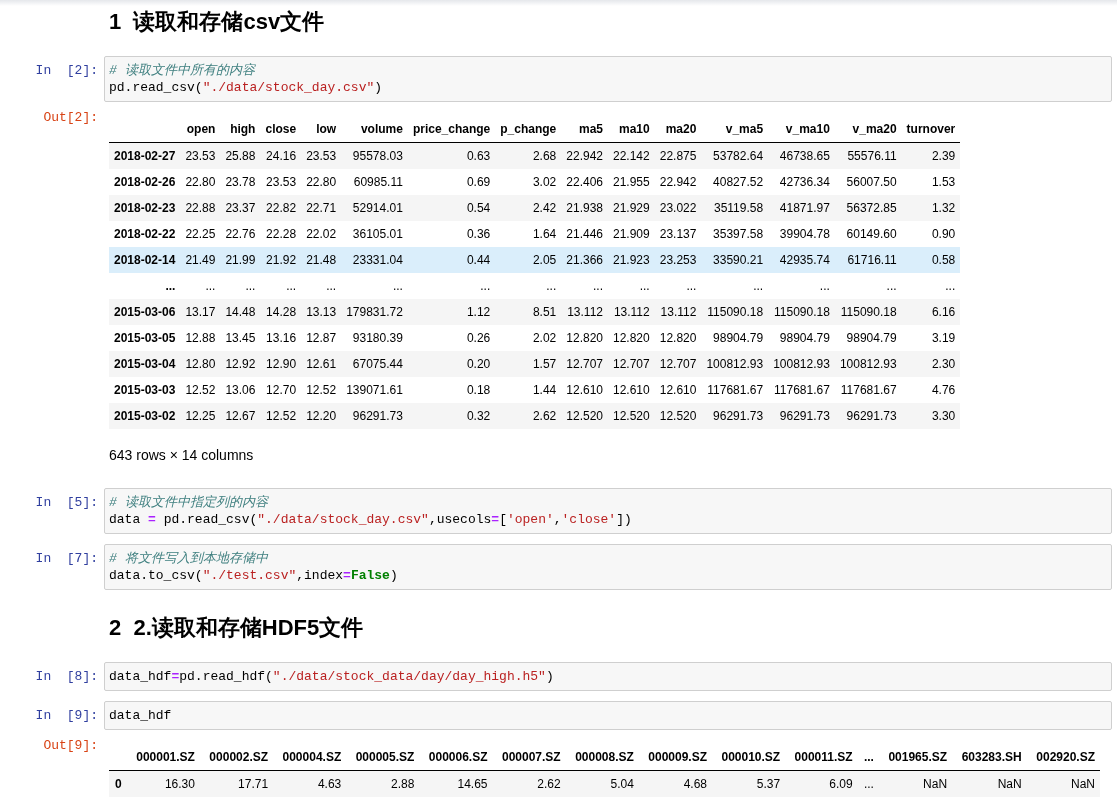 Image resolution: width=1117 pixels, height=804 pixels. What do you see at coordinates (321, 364) in the screenshot?
I see `table-cell: 12.61` at bounding box center [321, 364].